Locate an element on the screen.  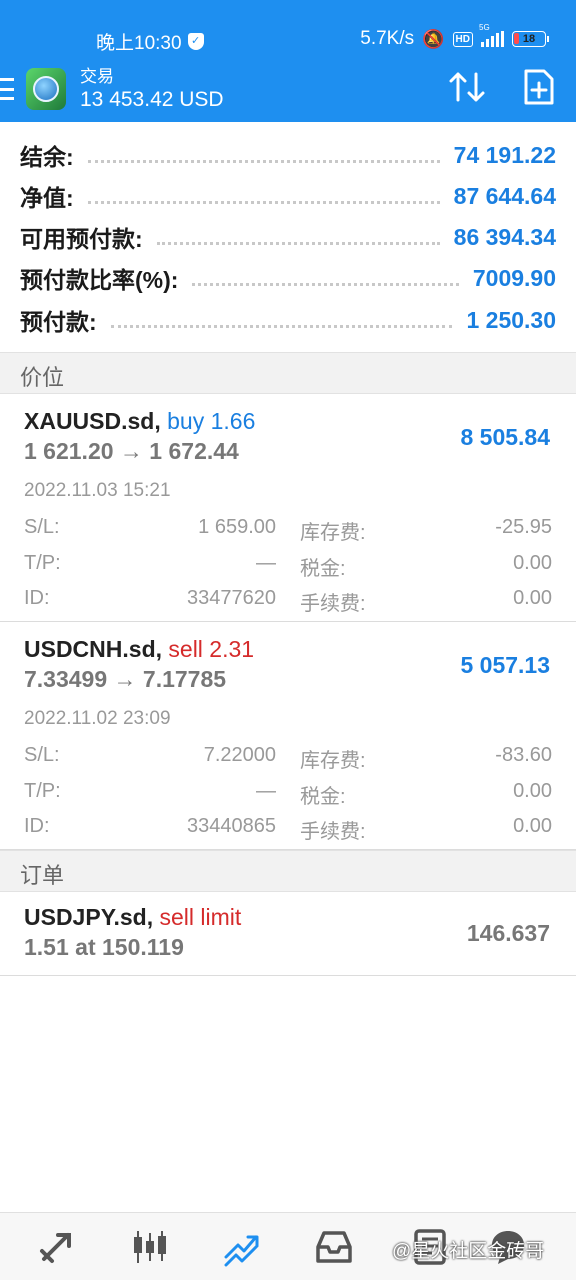
position-open-time: 2022.11.03 15:21 is located at coordinates (97, 490).